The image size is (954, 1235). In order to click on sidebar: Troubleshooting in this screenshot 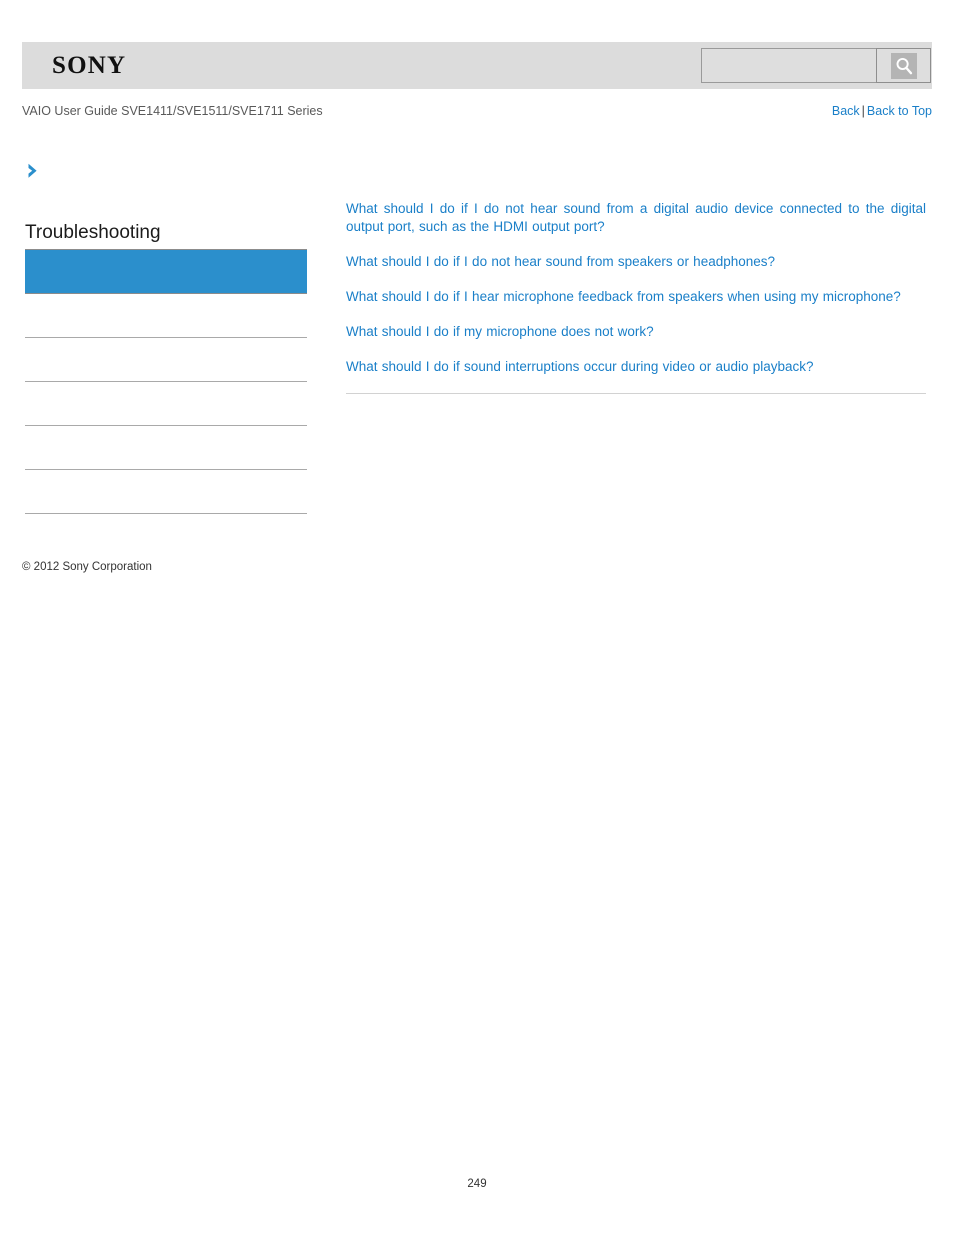, I will do `click(166, 367)`.